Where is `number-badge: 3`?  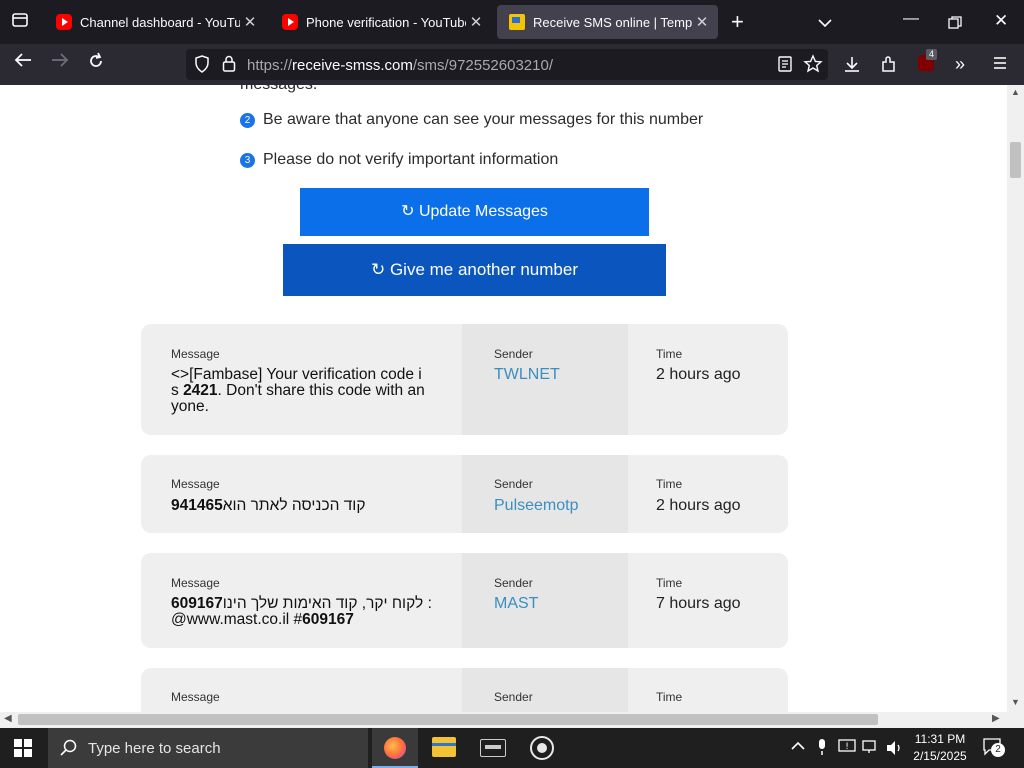
number-badge: 3 is located at coordinates (247, 160).